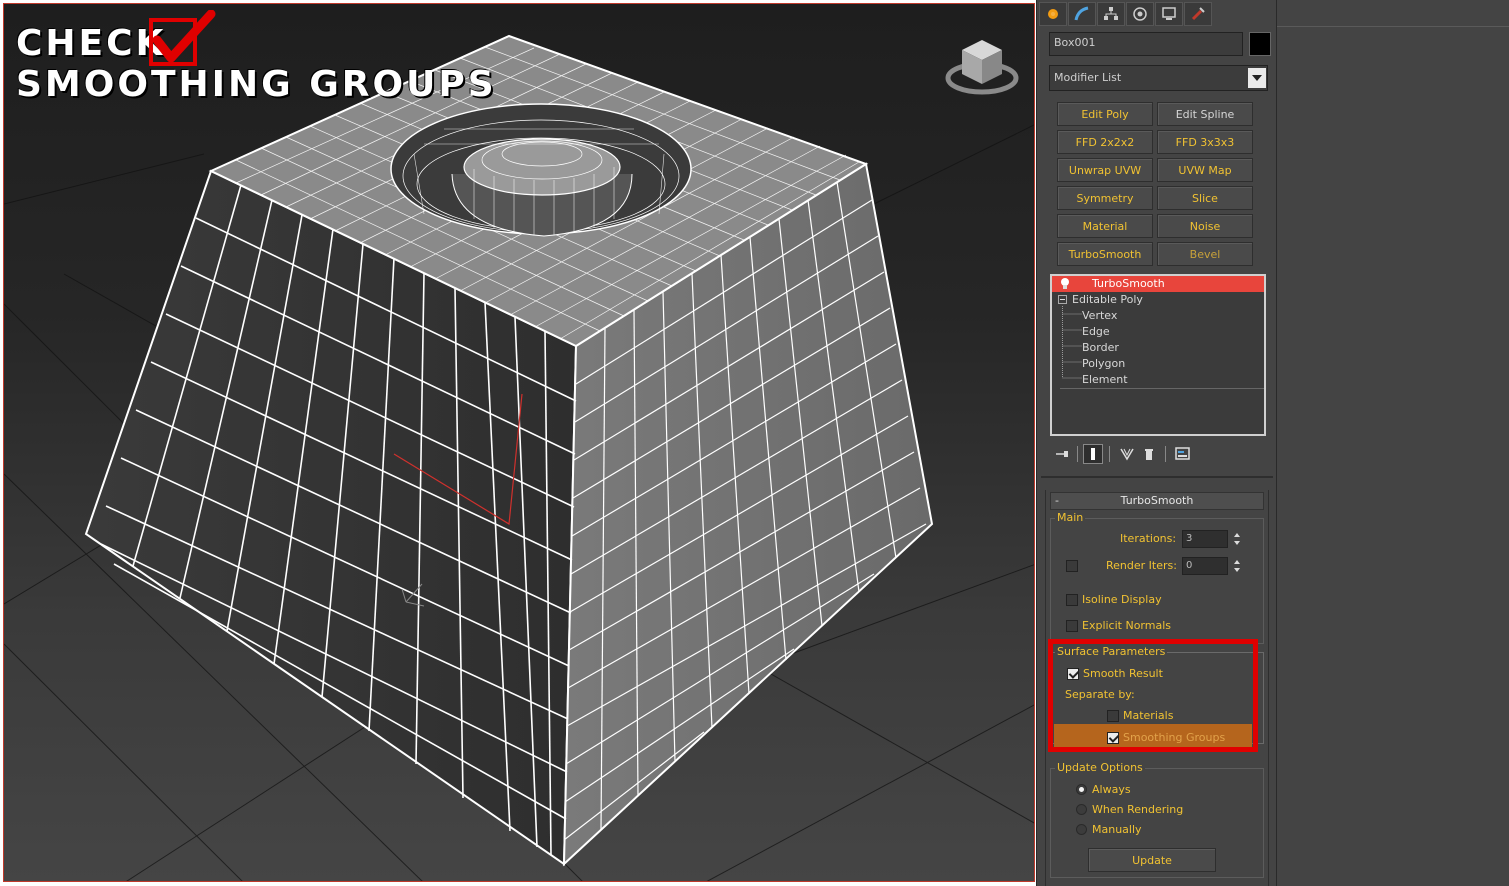 The image size is (1509, 886). I want to click on render-iters-checkbox, so click(1072, 566).